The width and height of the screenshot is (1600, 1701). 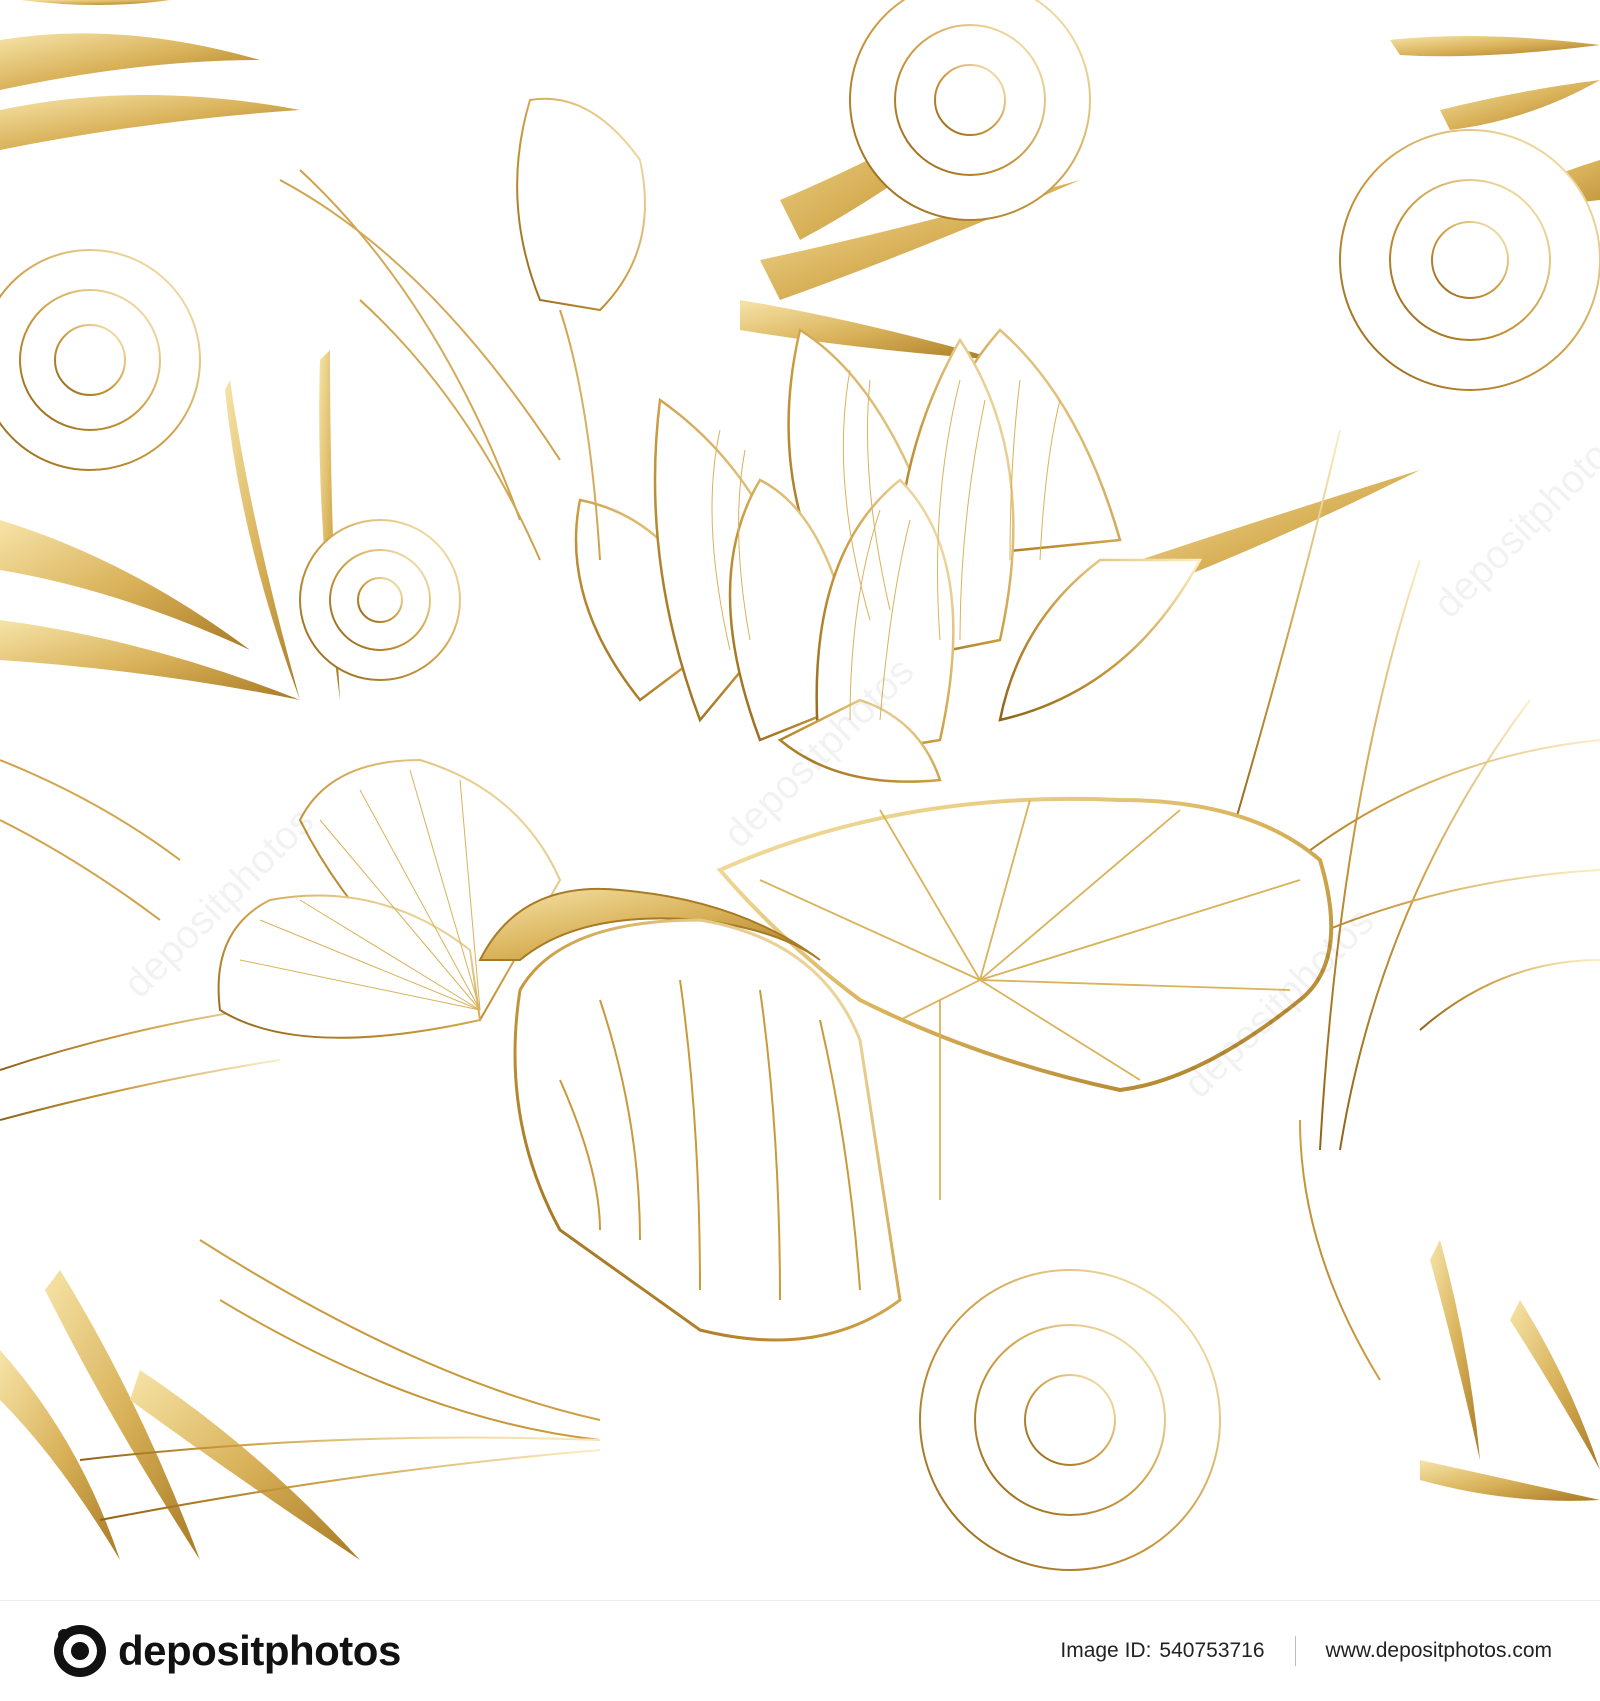 I want to click on watermark-text: depositphotos, so click(x=1512, y=522).